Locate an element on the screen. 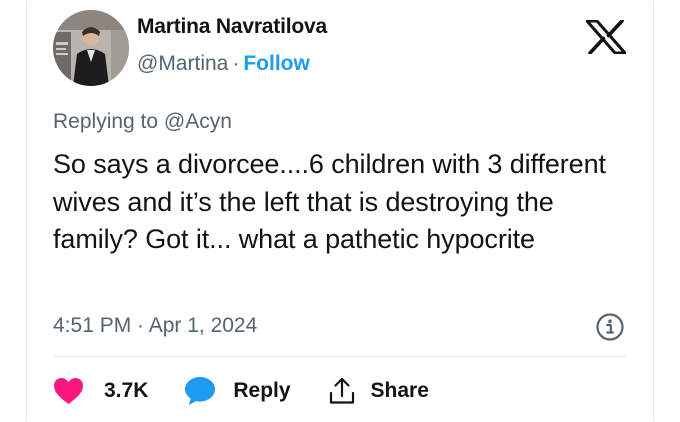  action-bar: 3.7K Reply Share is located at coordinates (241, 391).